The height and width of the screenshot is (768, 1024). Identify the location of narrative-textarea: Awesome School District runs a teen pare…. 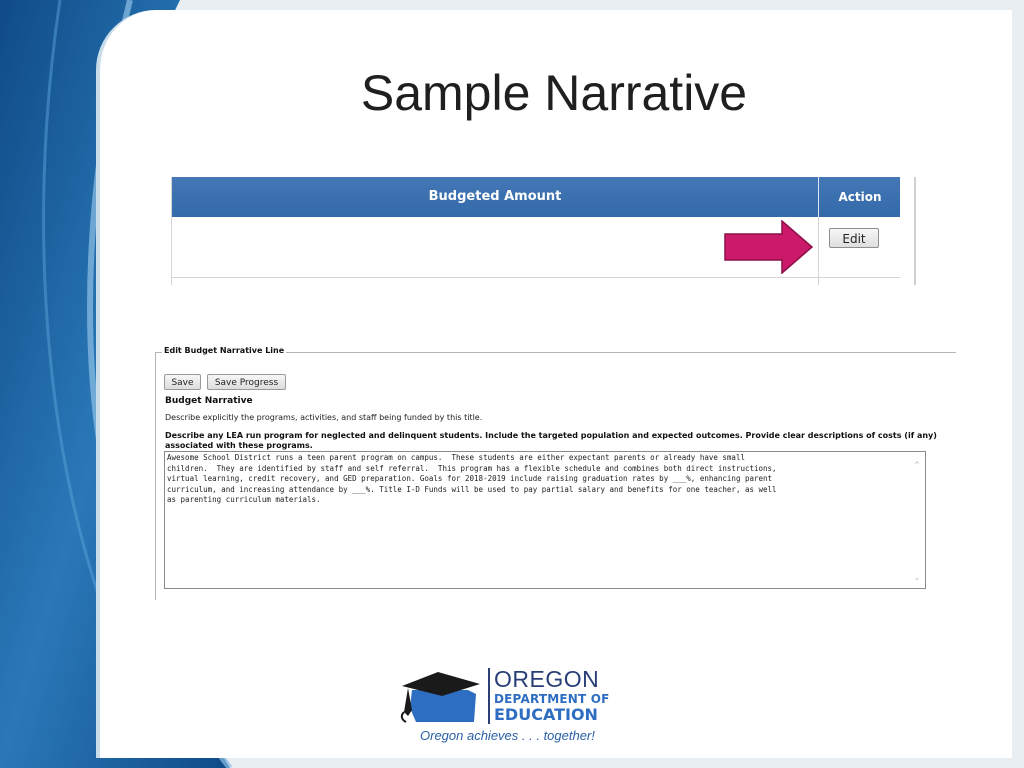
(545, 520).